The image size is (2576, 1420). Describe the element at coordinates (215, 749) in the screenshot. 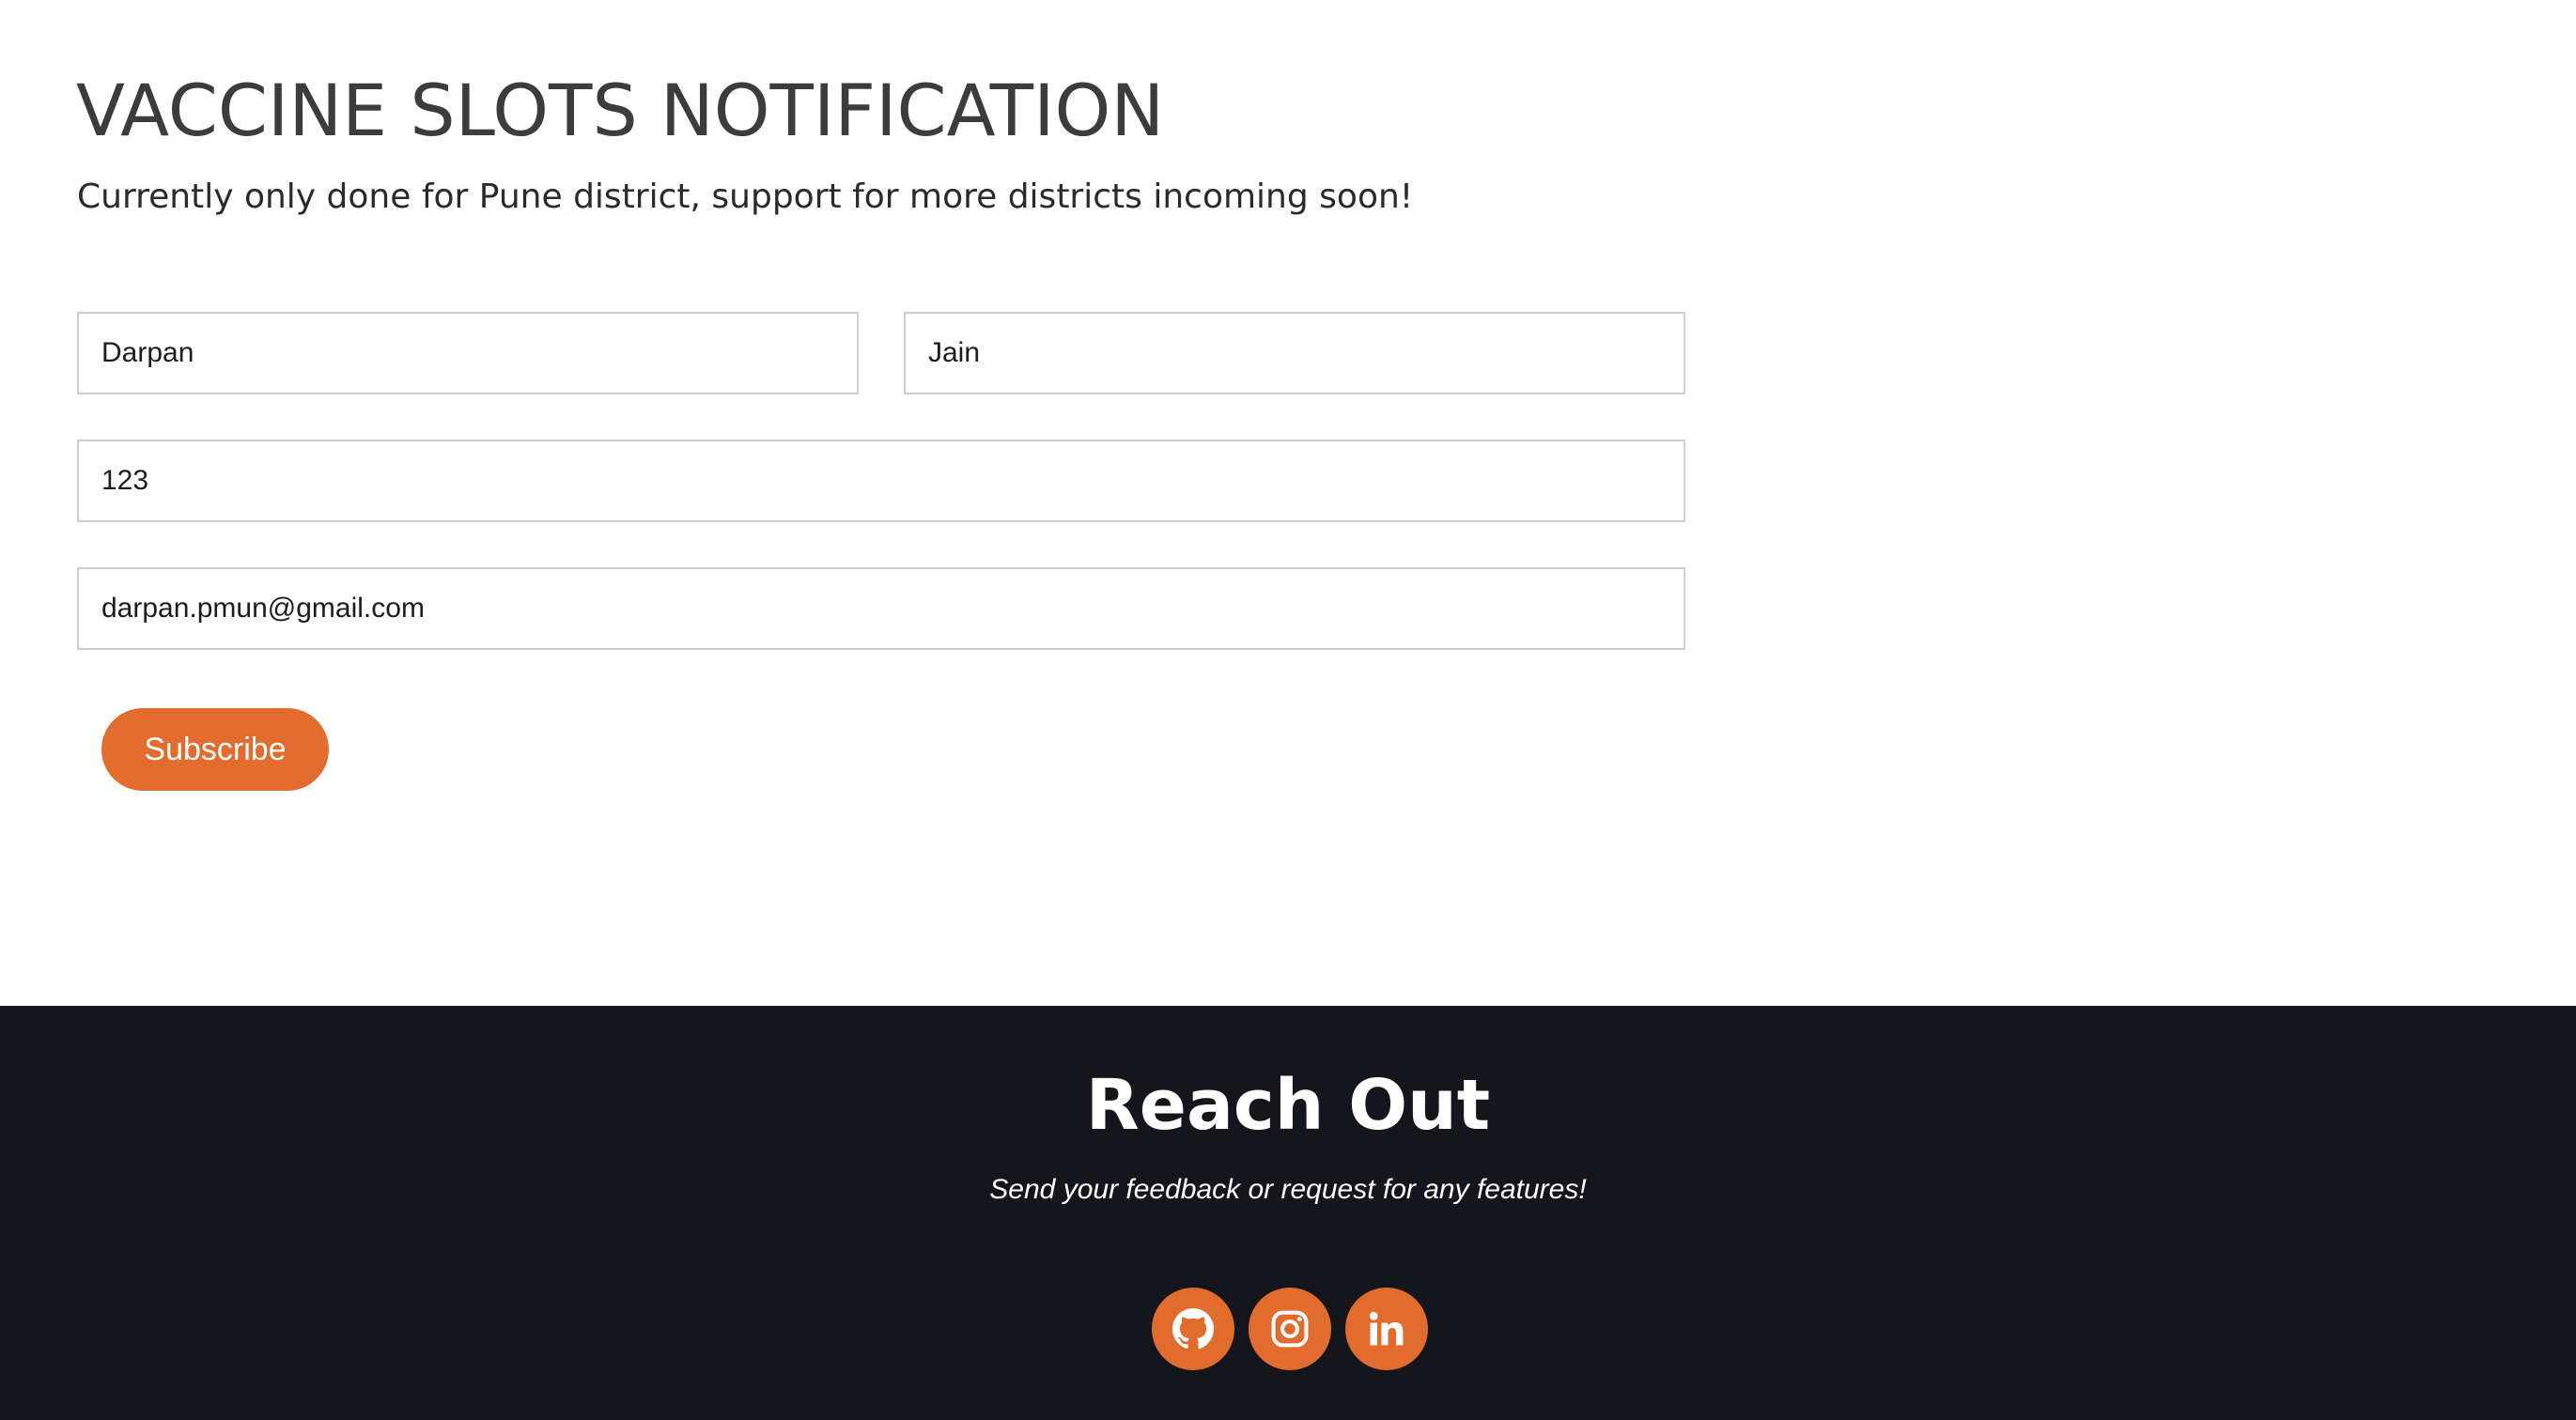

I see `subscribe-button: Subscribe` at that location.